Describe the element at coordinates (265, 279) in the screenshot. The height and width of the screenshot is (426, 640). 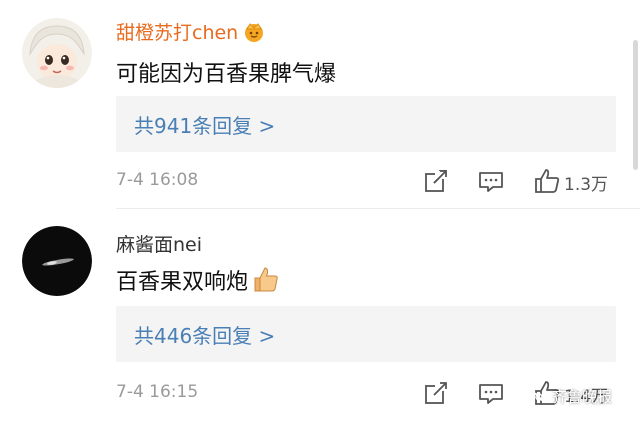
I see `thumbs-up-emoji-icon` at that location.